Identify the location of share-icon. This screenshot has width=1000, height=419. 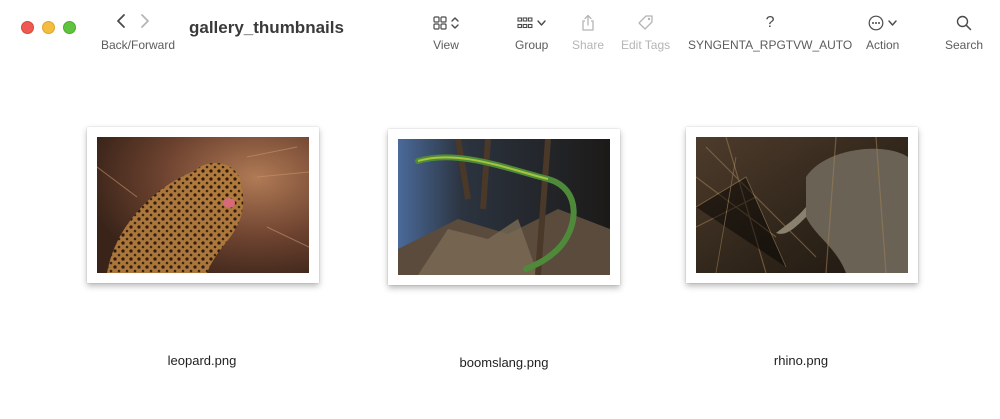
(588, 22).